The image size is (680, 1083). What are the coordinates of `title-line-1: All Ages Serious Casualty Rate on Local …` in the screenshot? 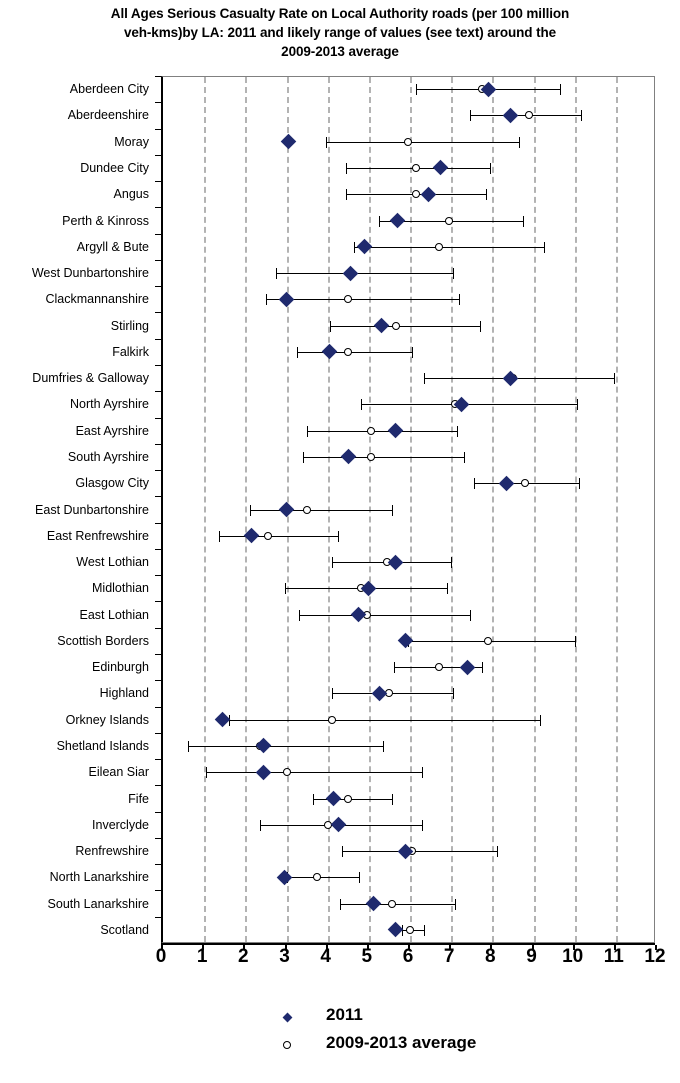 It's located at (340, 13).